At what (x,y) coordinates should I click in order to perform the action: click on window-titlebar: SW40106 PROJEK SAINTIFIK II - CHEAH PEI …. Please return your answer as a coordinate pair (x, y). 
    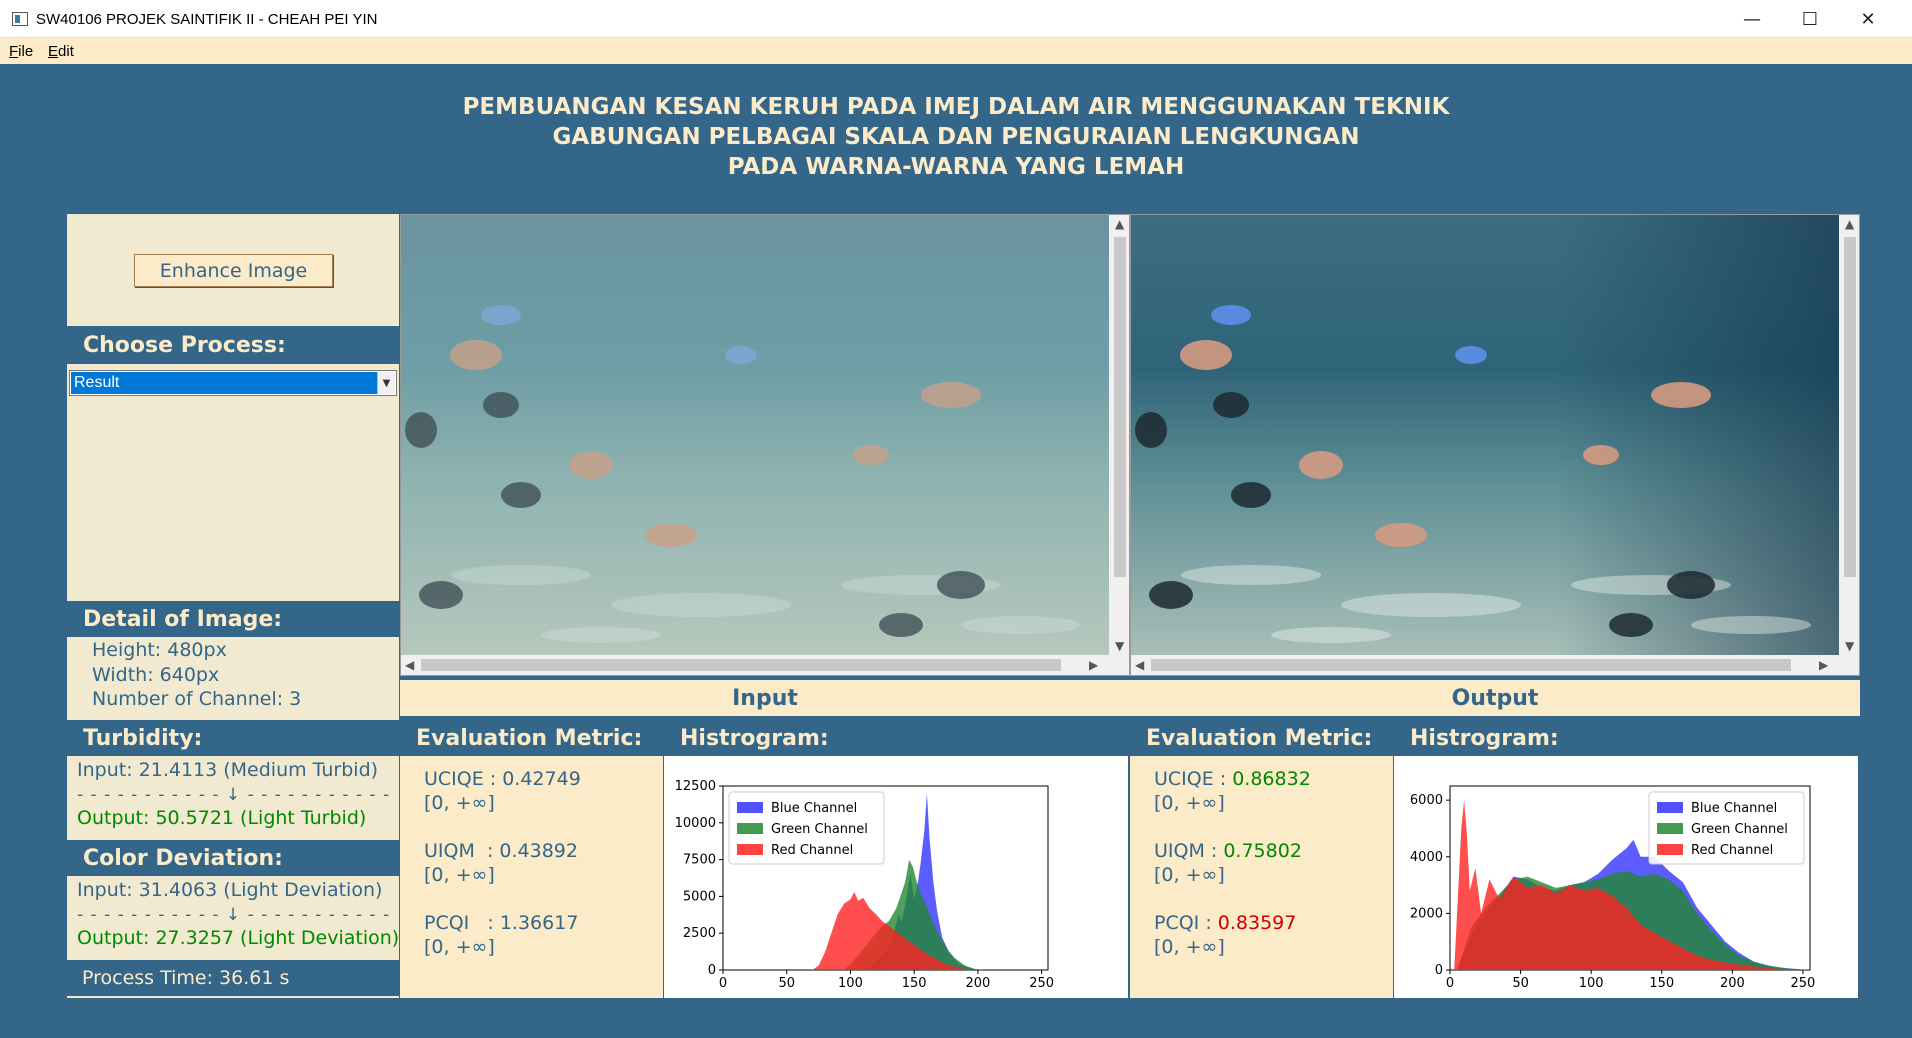
    Looking at the image, I should click on (956, 19).